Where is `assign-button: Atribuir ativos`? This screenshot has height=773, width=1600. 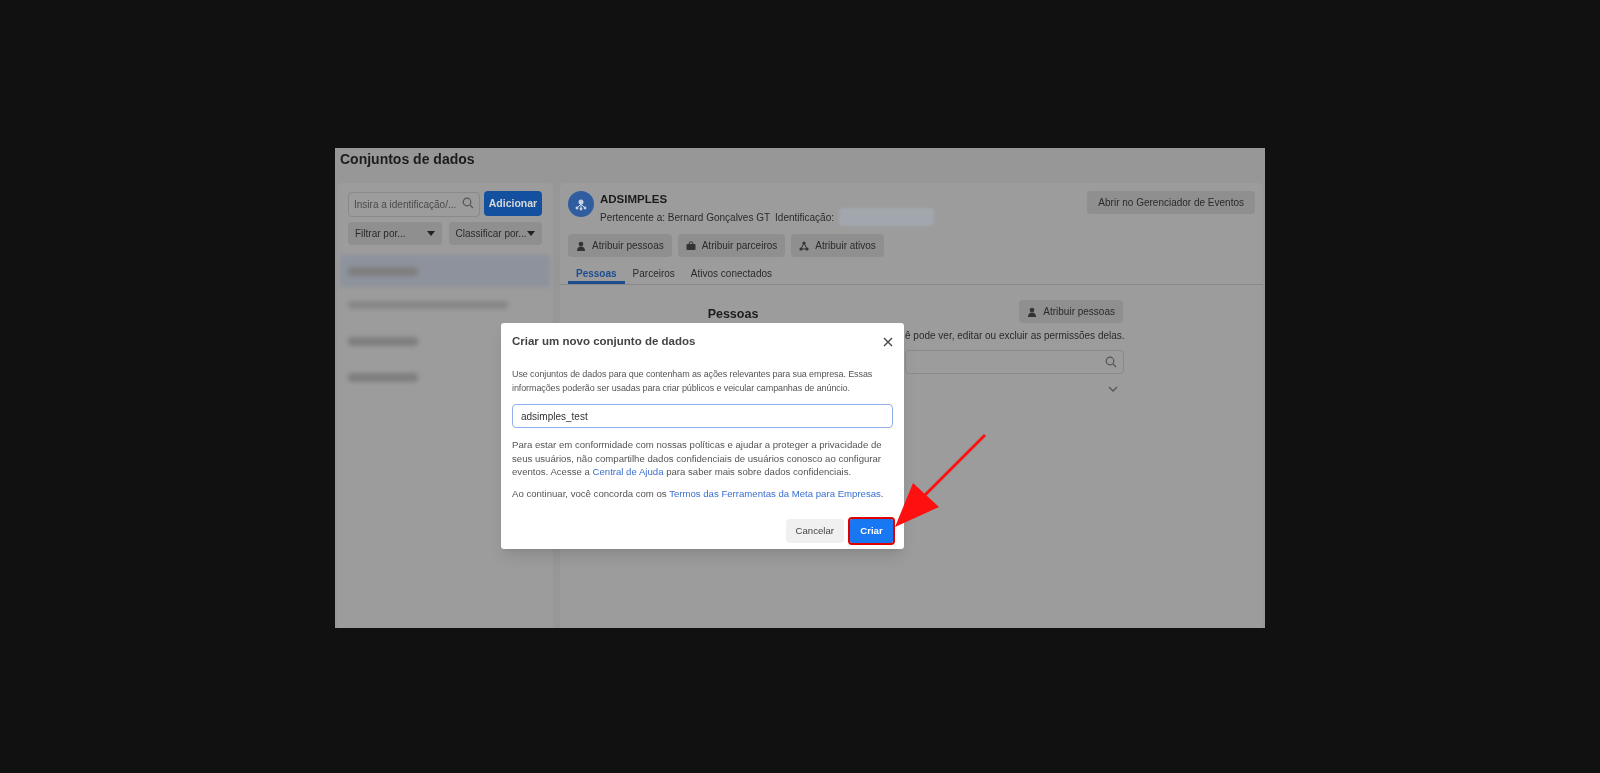 assign-button: Atribuir ativos is located at coordinates (837, 246).